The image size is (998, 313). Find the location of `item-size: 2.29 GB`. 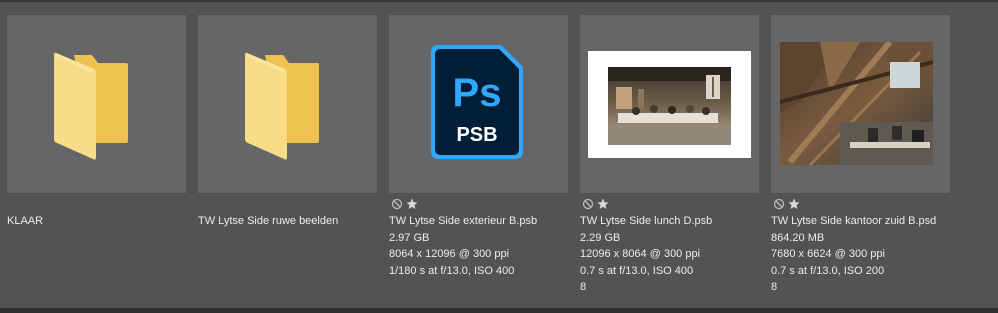

item-size: 2.29 GB is located at coordinates (600, 237).